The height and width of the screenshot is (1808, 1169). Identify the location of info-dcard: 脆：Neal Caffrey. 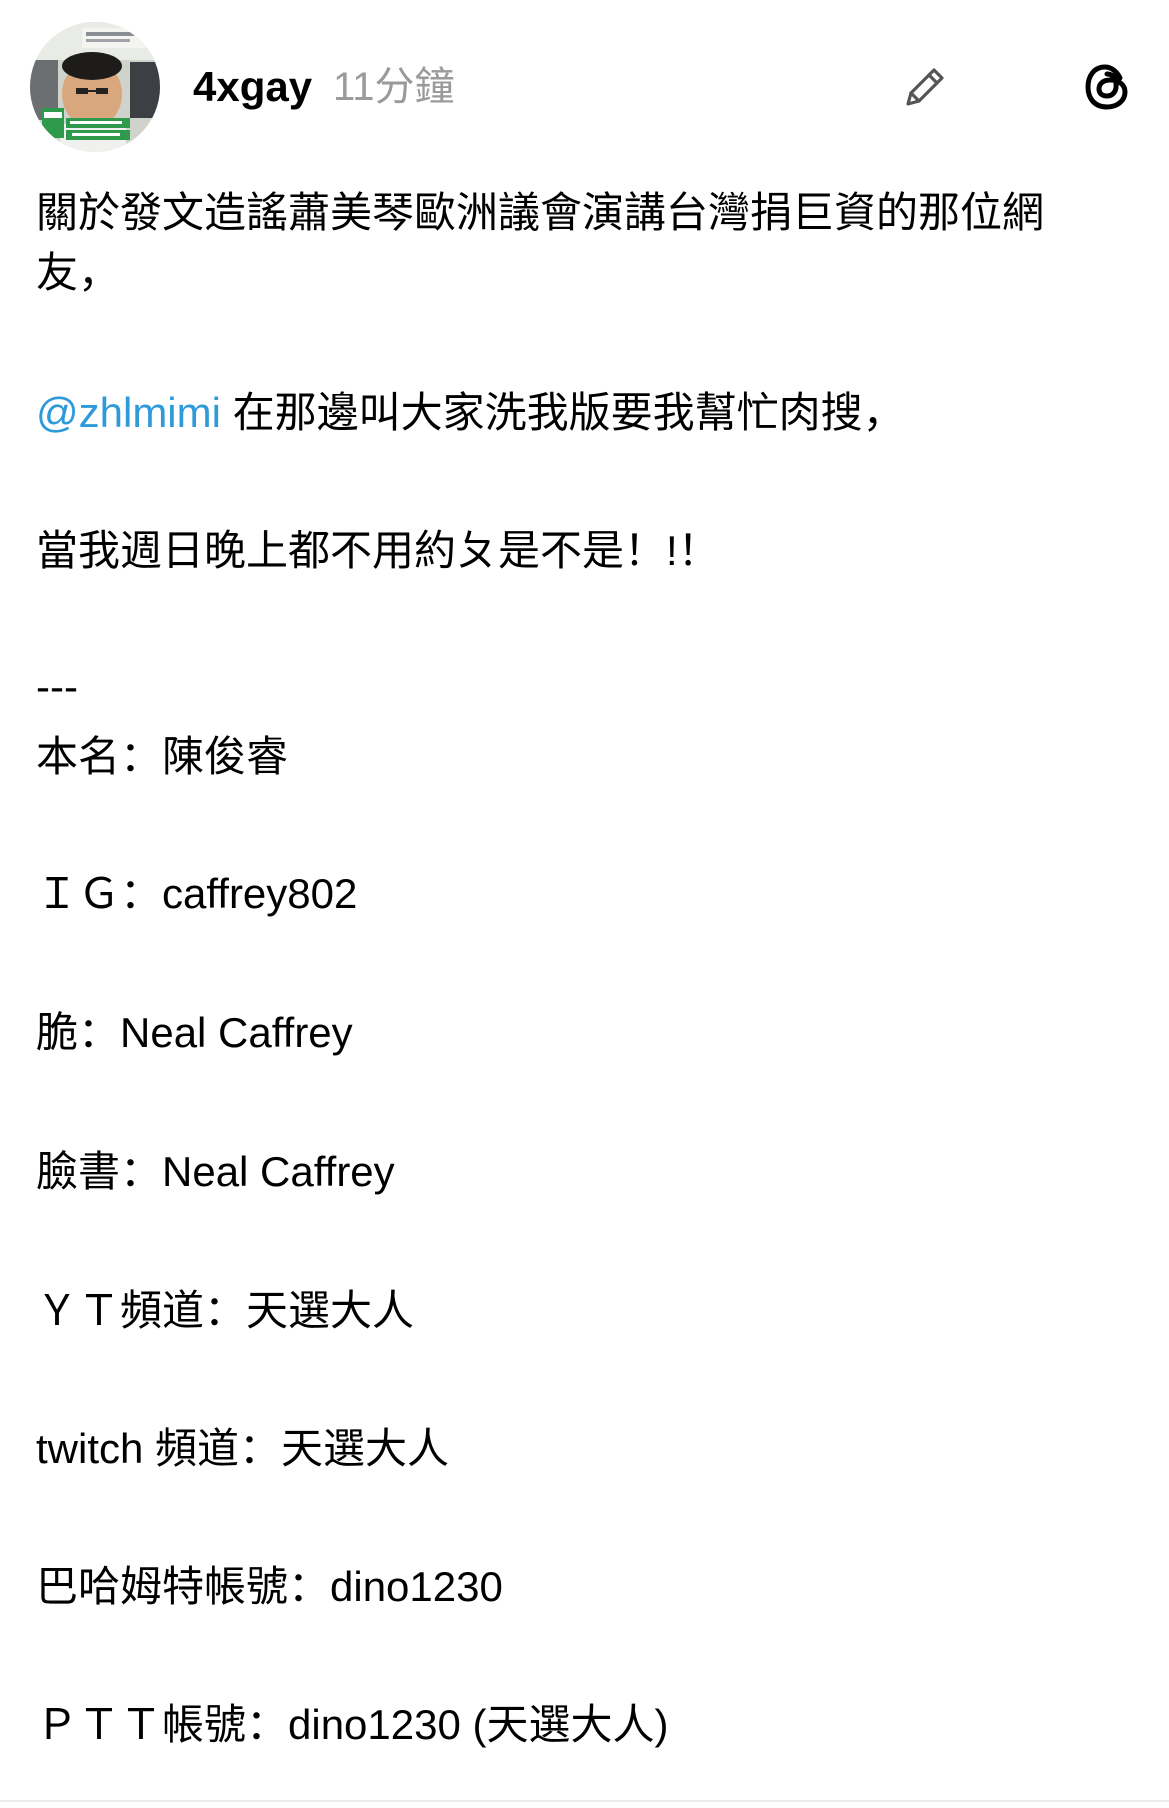
(194, 1032).